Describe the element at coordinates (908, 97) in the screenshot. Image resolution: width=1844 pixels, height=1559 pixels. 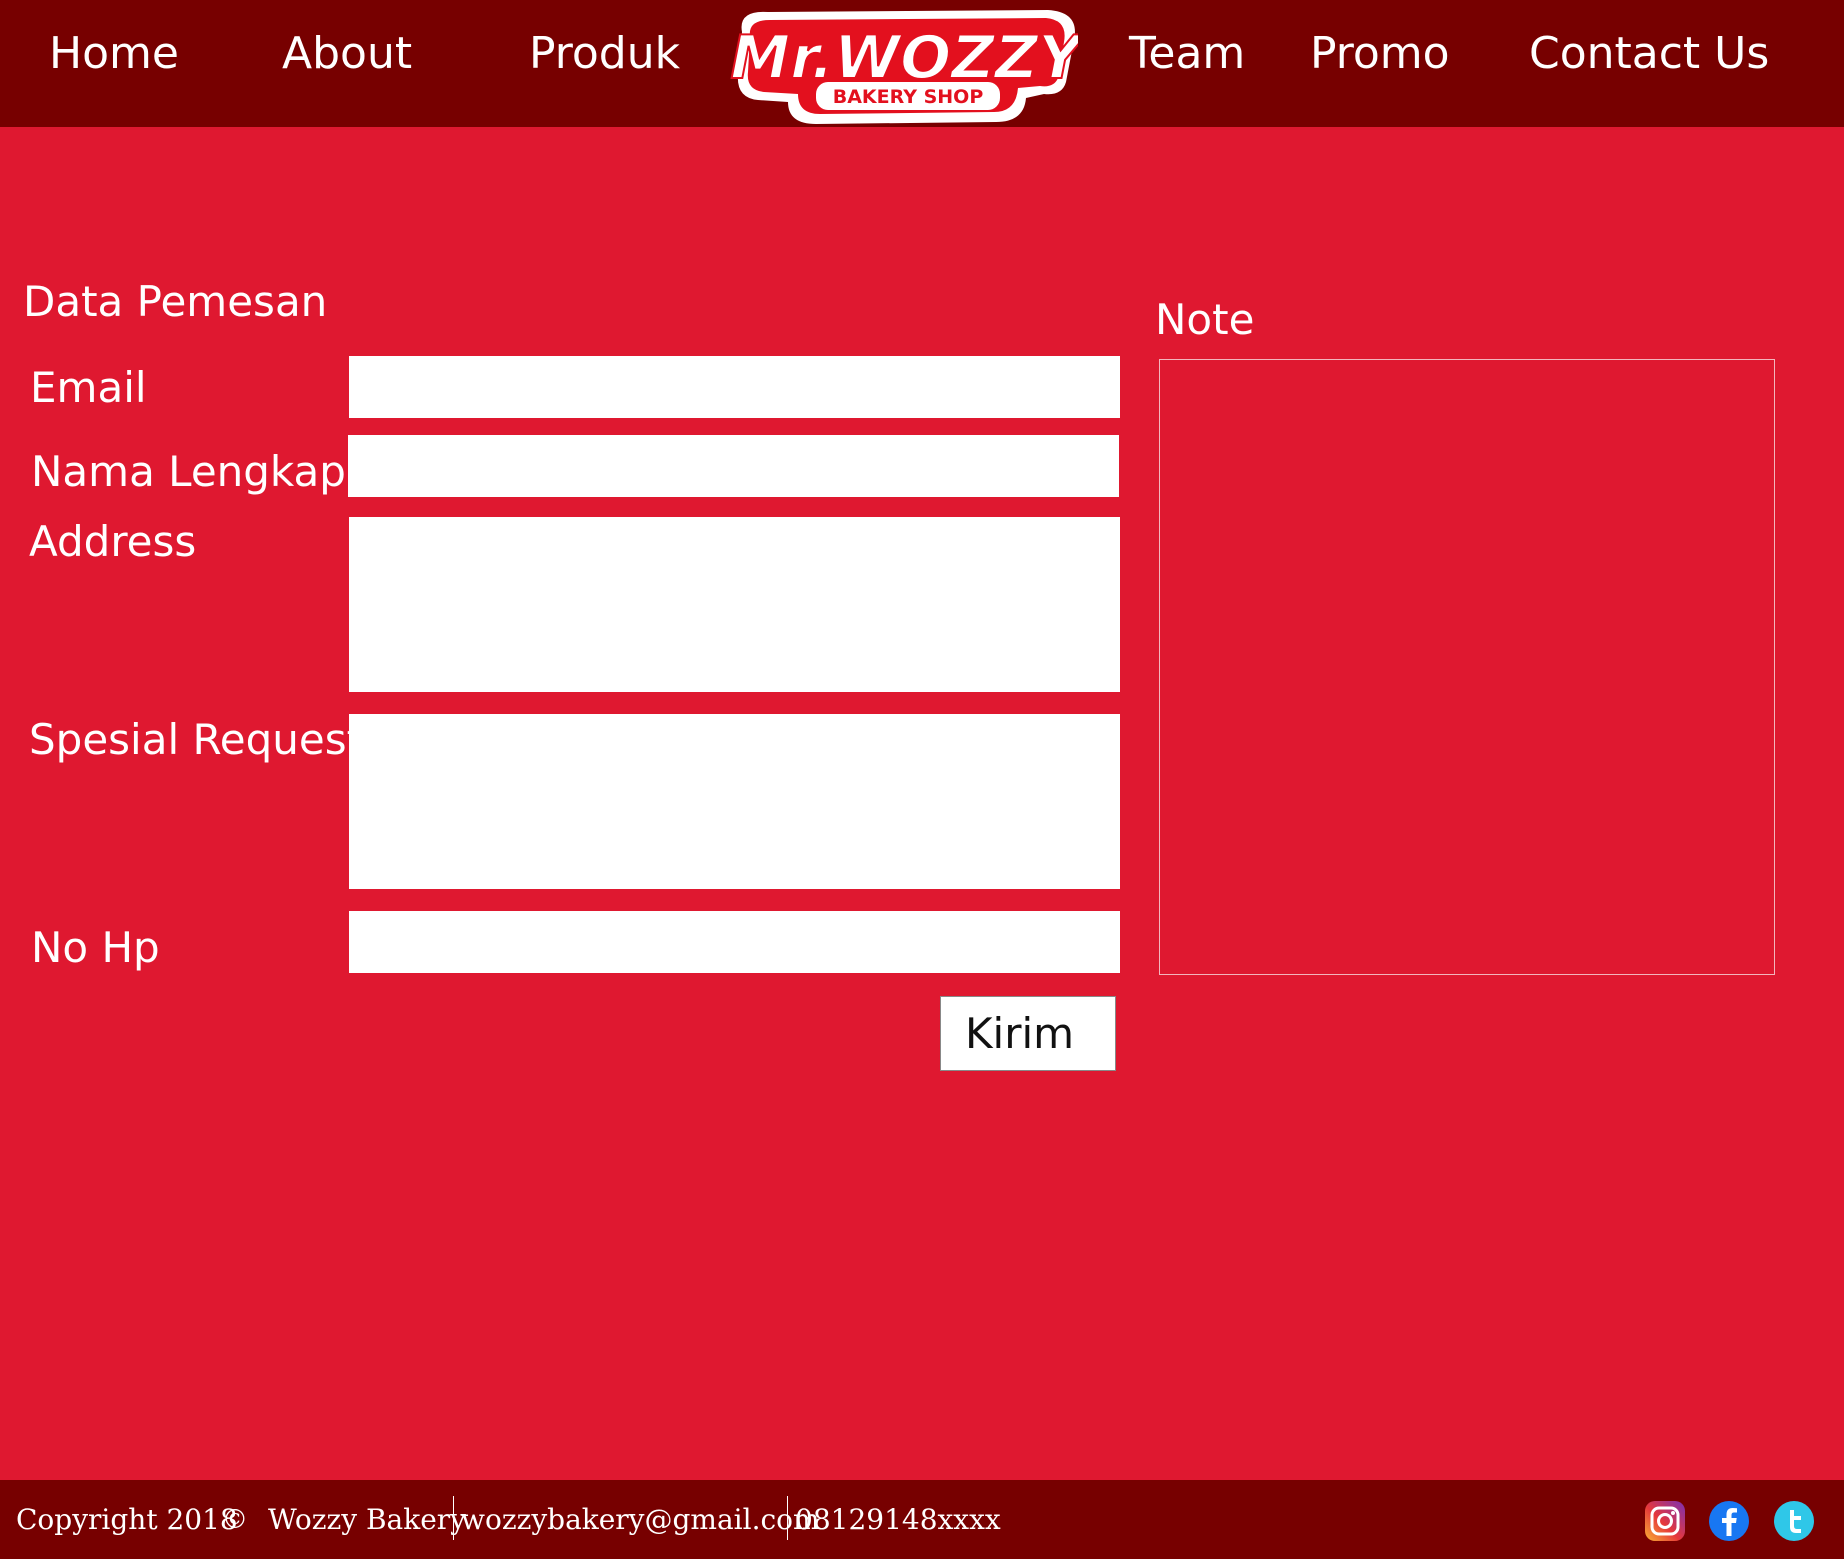
I see `svg-text: BAKERY SHOP` at that location.